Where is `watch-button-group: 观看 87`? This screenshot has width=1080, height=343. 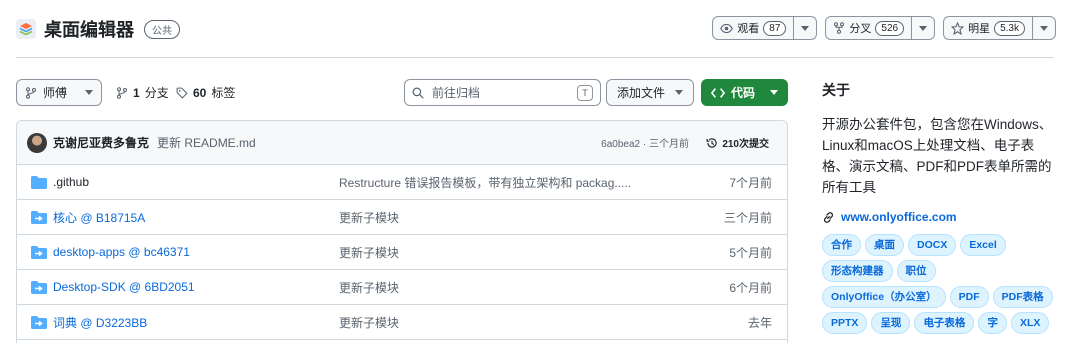 watch-button-group: 观看 87 is located at coordinates (765, 28).